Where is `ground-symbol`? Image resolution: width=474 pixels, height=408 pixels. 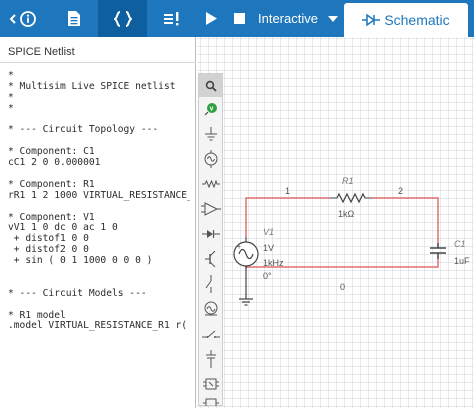
ground-symbol is located at coordinates (246, 302).